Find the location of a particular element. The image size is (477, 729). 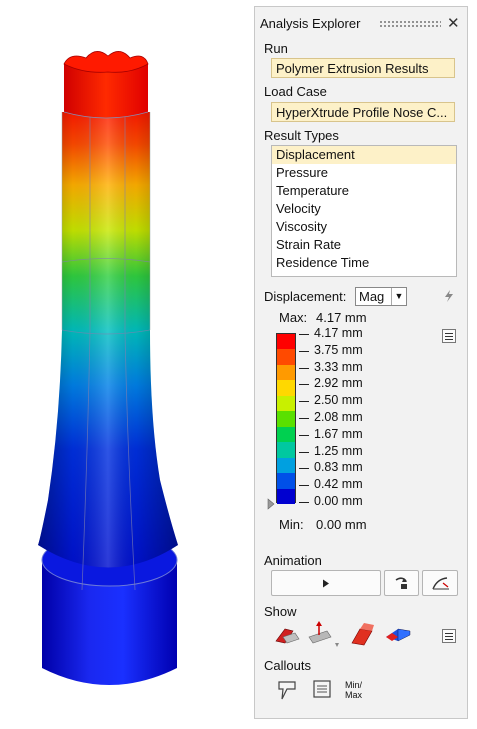

result-type-temperature: Temperature is located at coordinates (364, 191).